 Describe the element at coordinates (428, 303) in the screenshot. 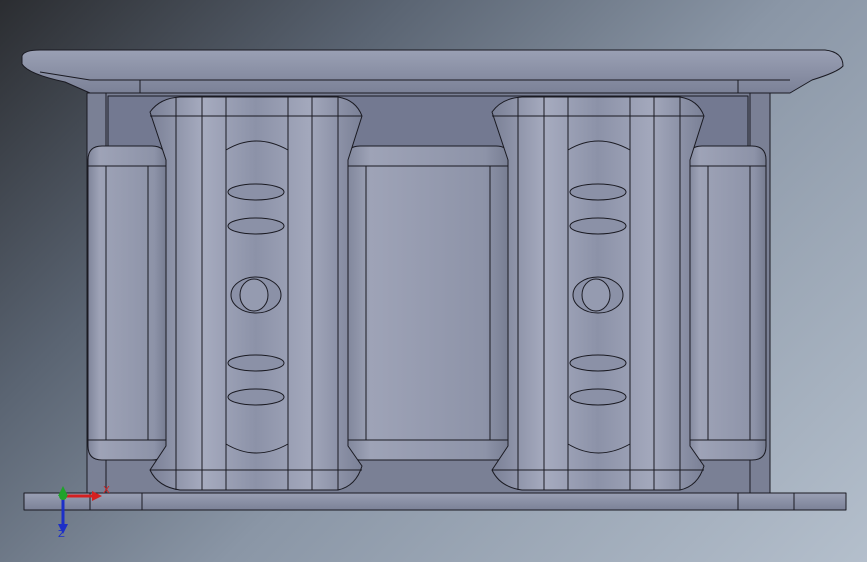

I see `center-pad` at that location.